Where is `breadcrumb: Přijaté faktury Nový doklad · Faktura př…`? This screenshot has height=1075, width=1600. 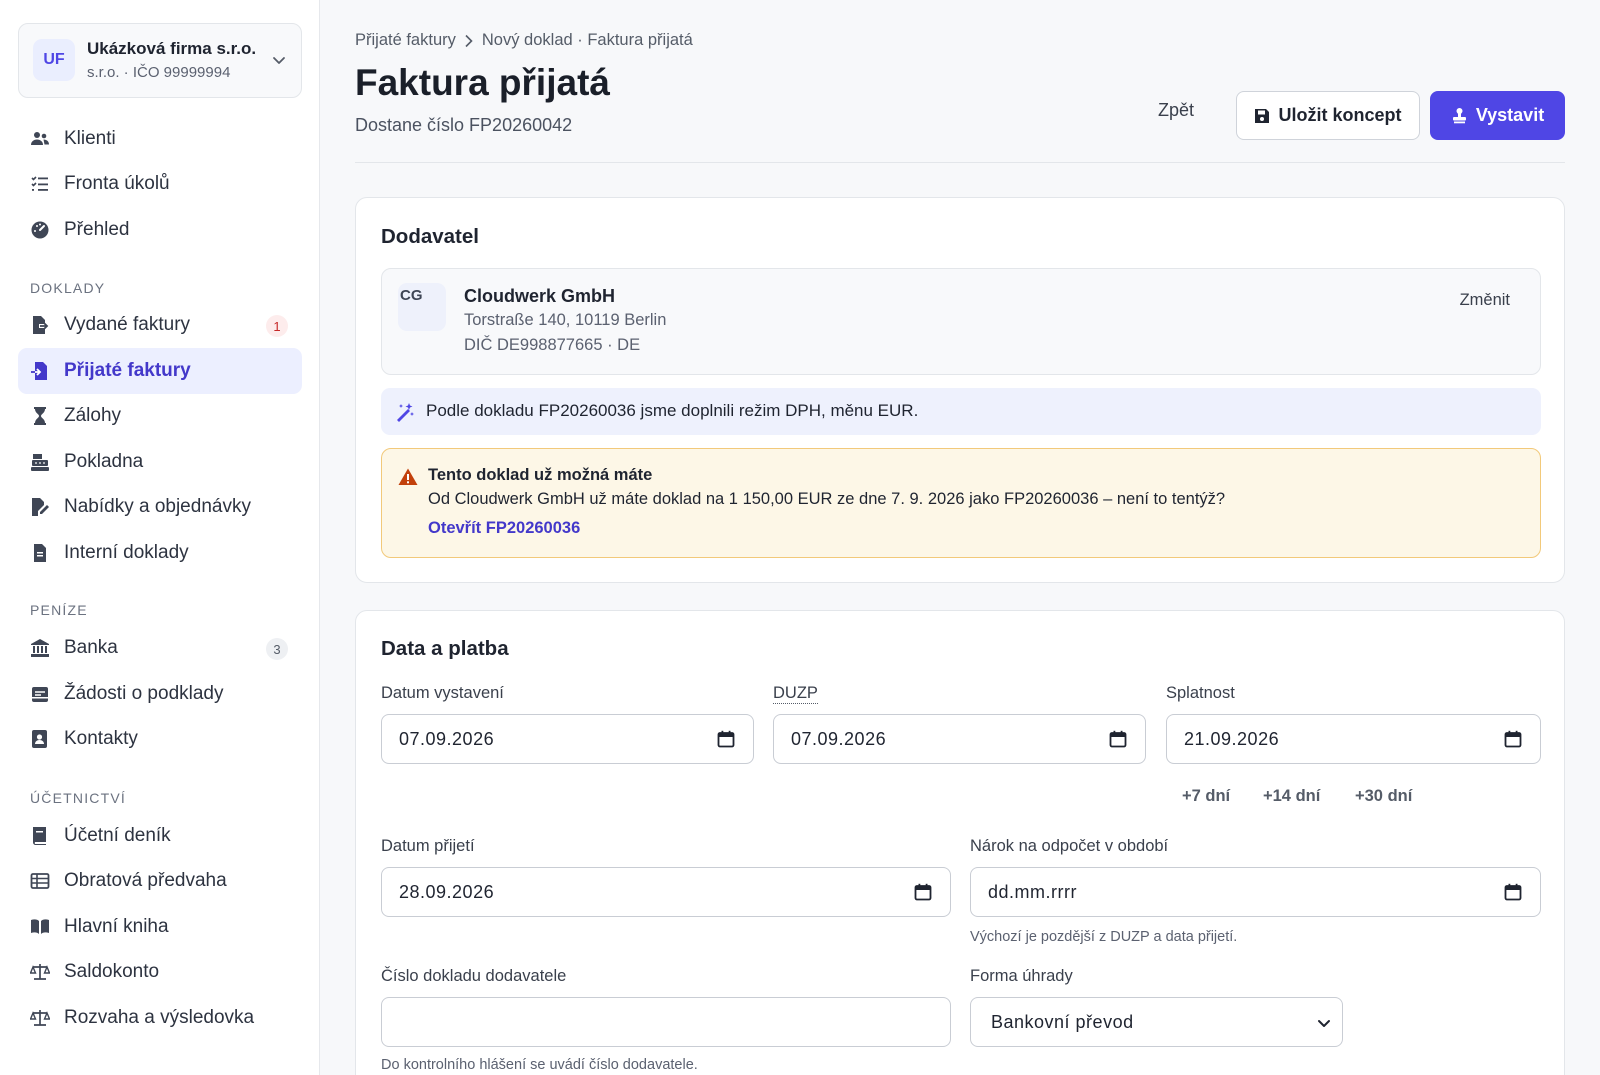
breadcrumb: Přijaté faktury Nový doklad · Faktura př… is located at coordinates (524, 40).